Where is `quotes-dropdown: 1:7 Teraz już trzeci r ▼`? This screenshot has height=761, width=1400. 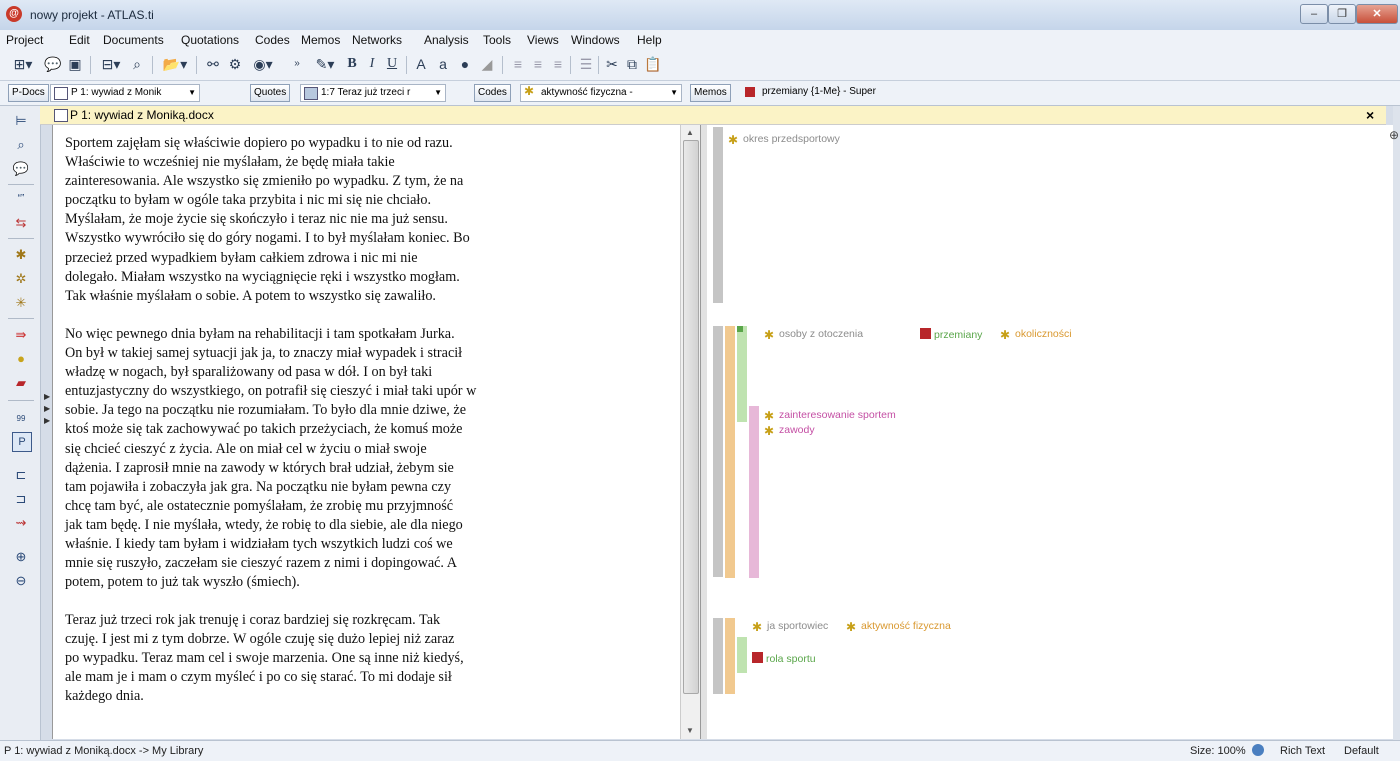
quotes-dropdown: 1:7 Teraz już trzeci r ▼ is located at coordinates (373, 93).